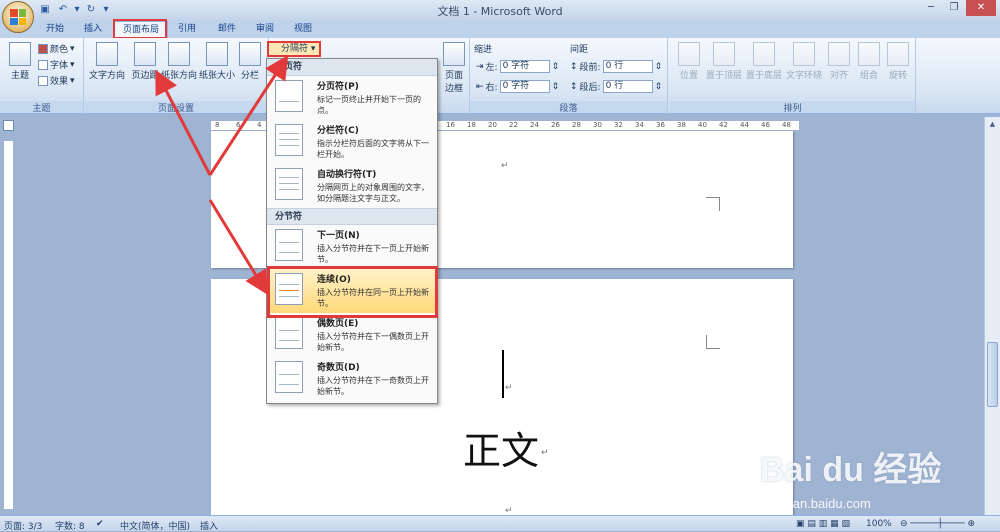  I want to click on status-words: 字数: 8, so click(70, 525).